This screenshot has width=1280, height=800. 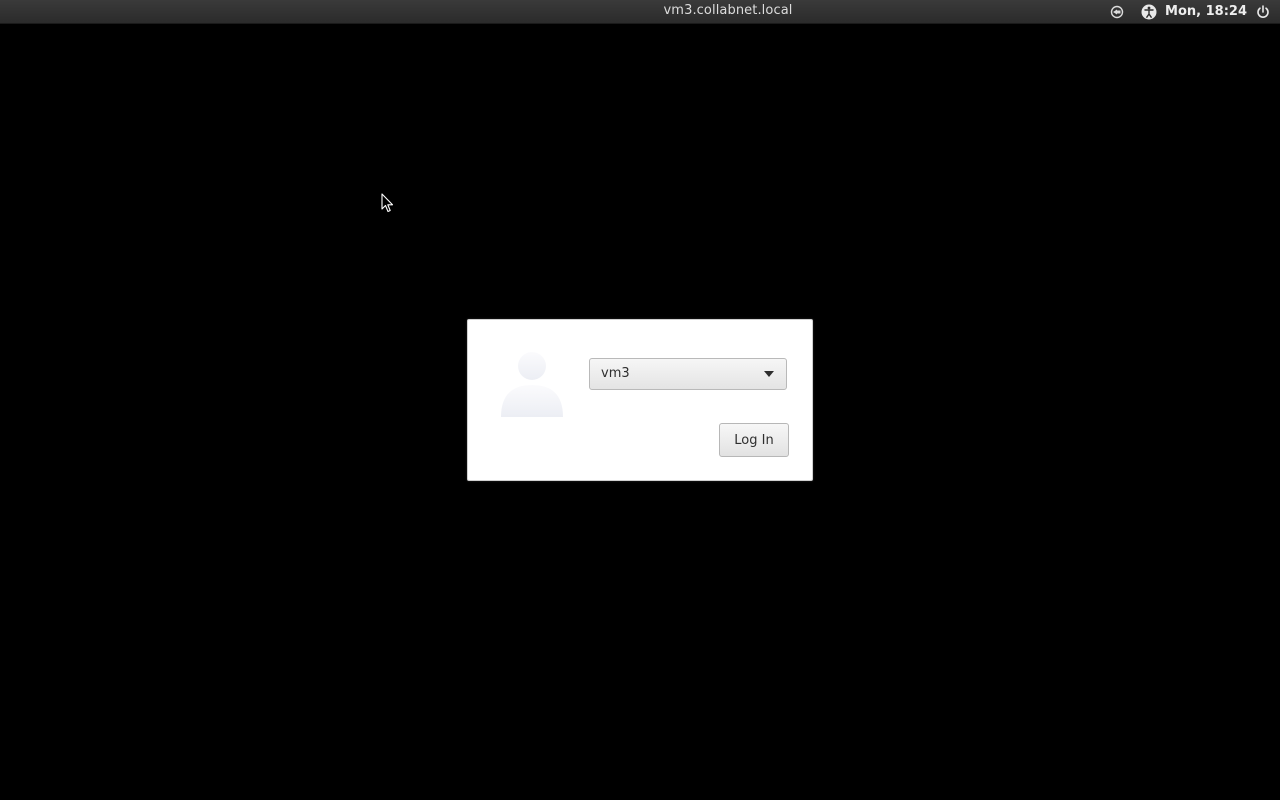 What do you see at coordinates (615, 373) in the screenshot?
I see `selected-user: vm3` at bounding box center [615, 373].